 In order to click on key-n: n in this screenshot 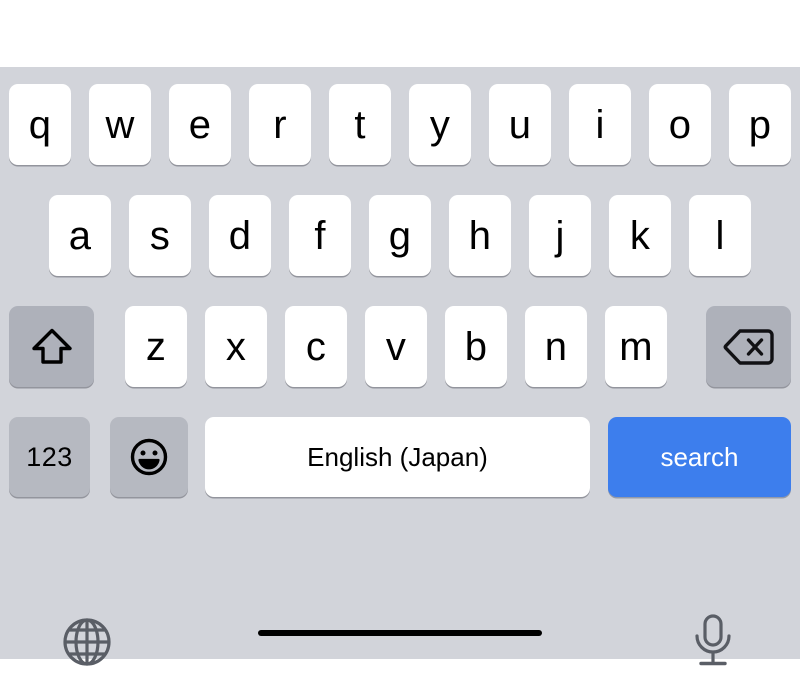, I will do `click(556, 346)`.